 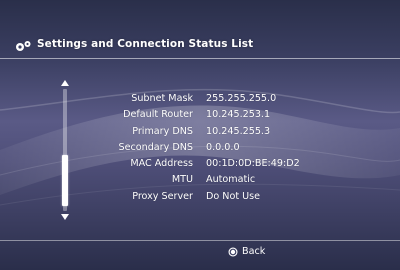 I want to click on row-value: 255.255.255.0, so click(x=241, y=98).